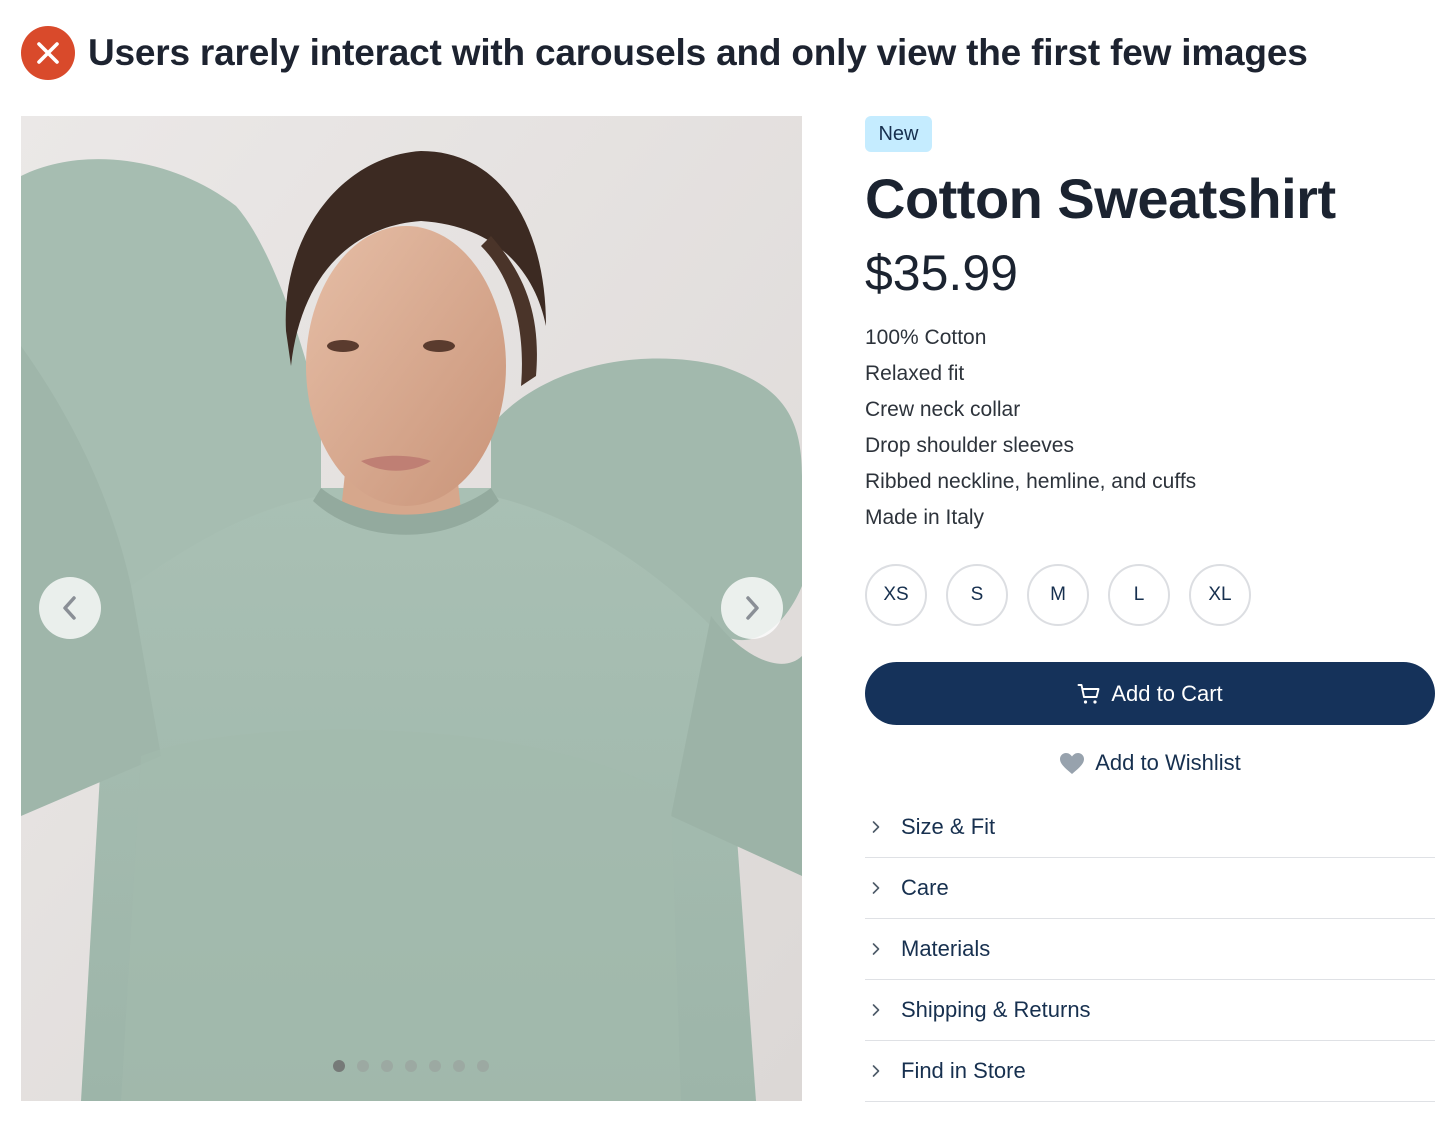  What do you see at coordinates (1150, 827) in the screenshot?
I see `accordion-size-fit: Size & Fit` at bounding box center [1150, 827].